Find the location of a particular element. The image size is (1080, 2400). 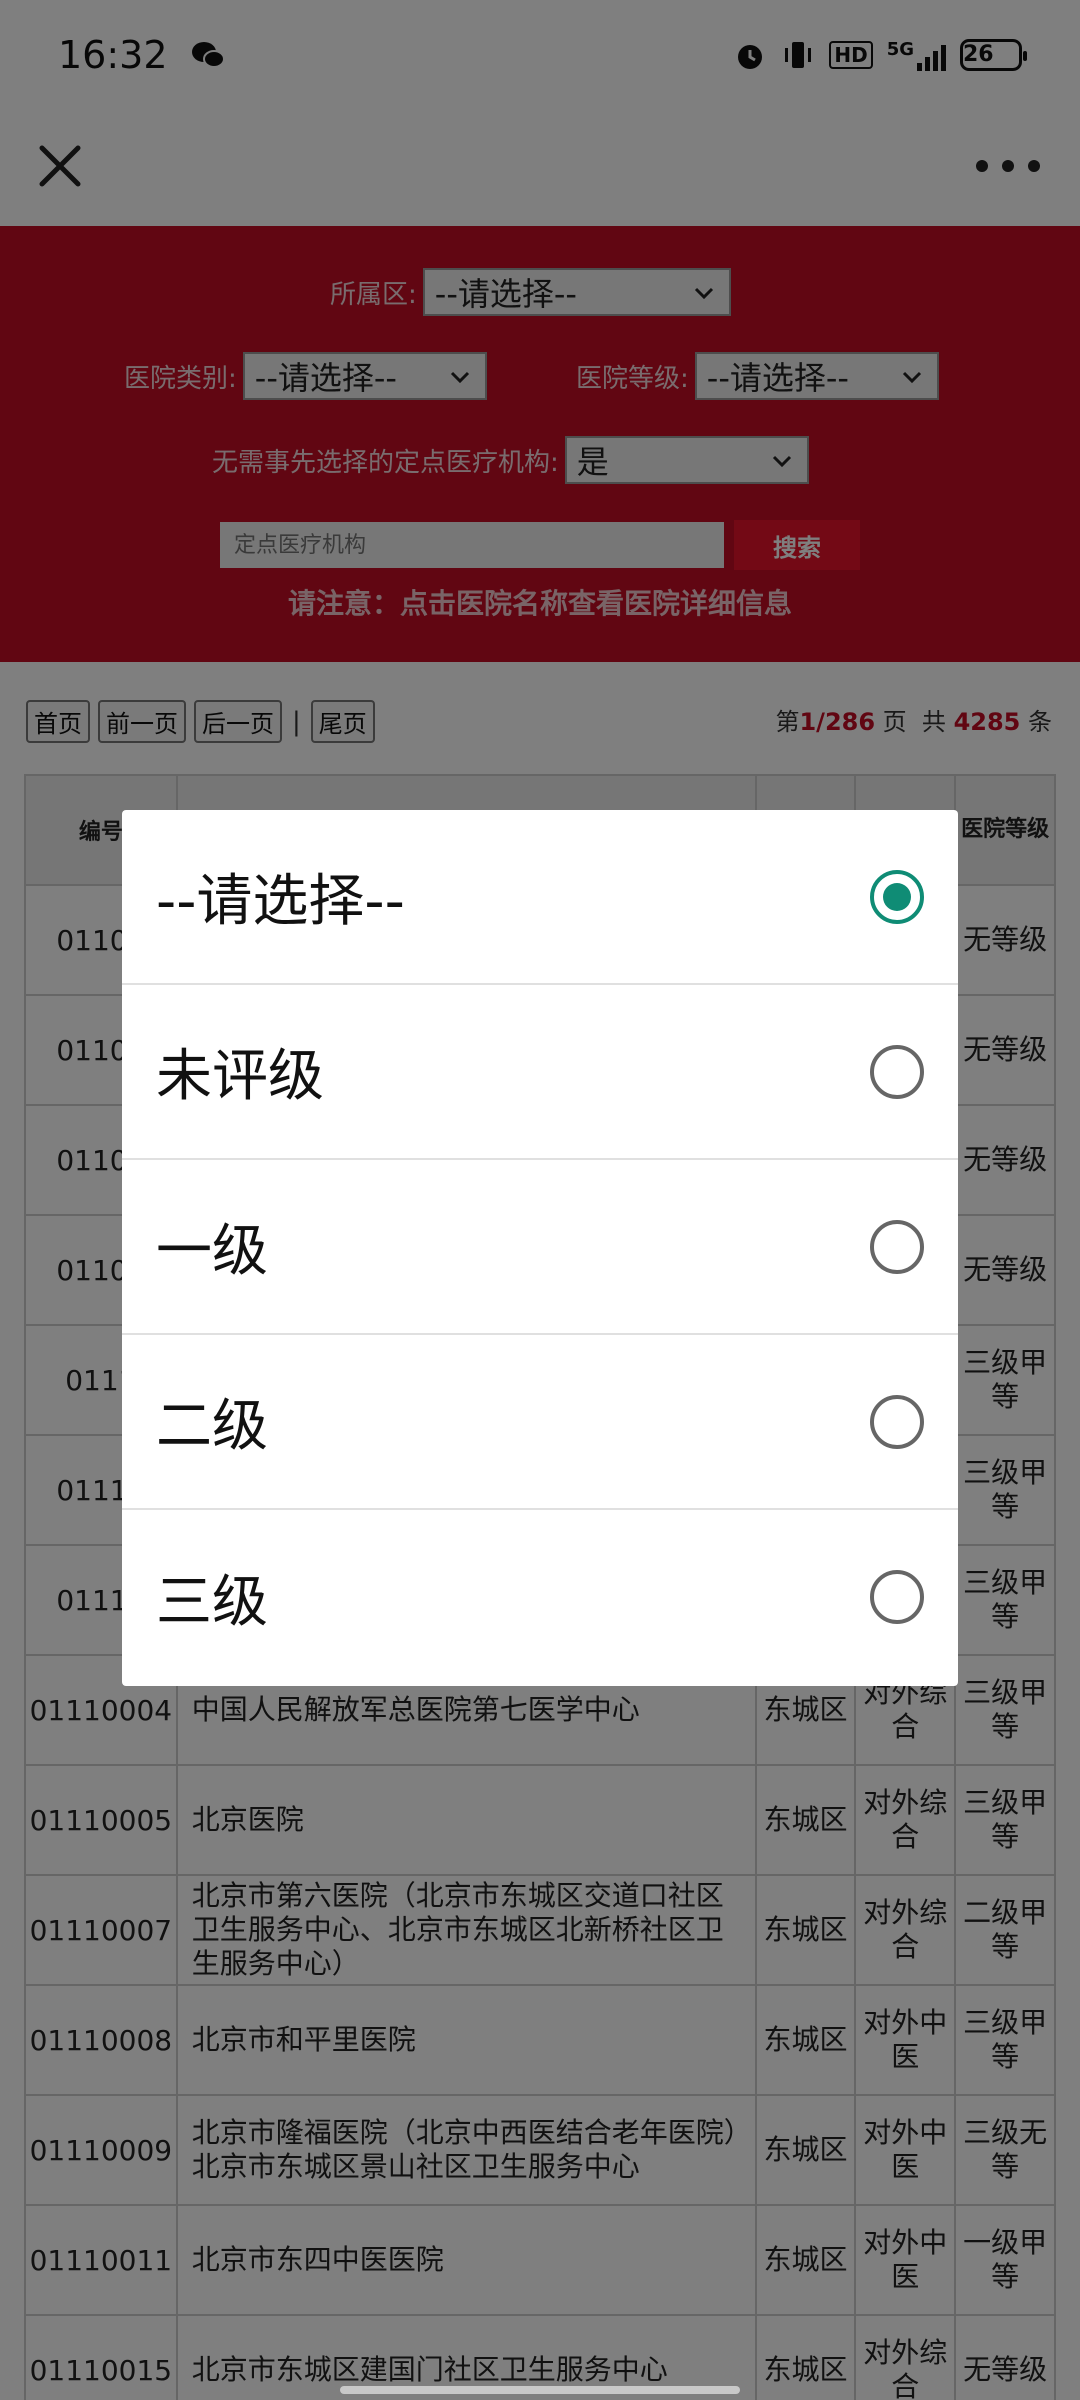

grade-option: --请选择-- is located at coordinates (540, 897).